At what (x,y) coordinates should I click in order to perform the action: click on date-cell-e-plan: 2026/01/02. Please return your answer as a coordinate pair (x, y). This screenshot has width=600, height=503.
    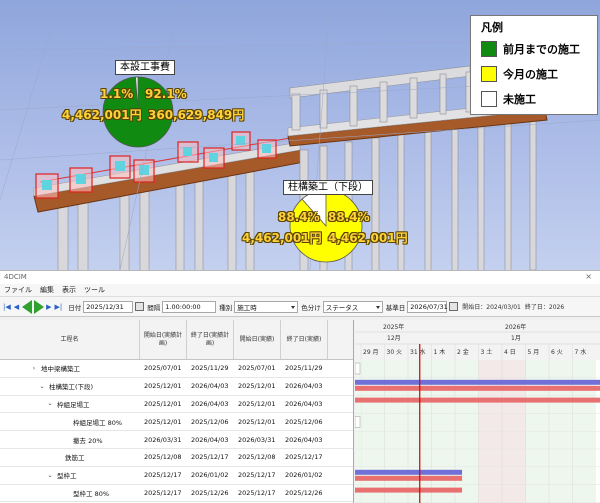
    Looking at the image, I should click on (210, 475).